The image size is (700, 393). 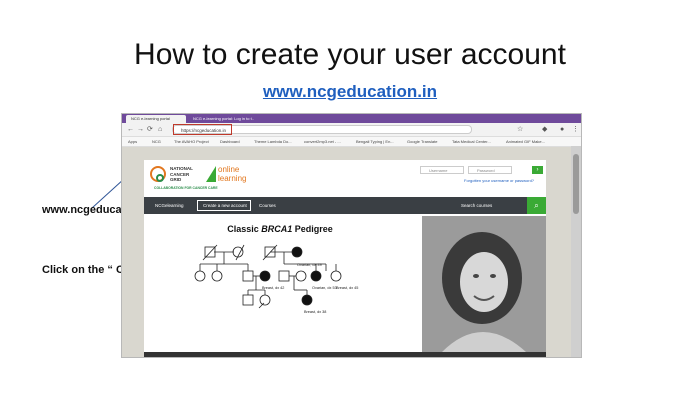 I want to click on pedigree-title: Classic BRCA1 Pedigree, so click(x=280, y=229).